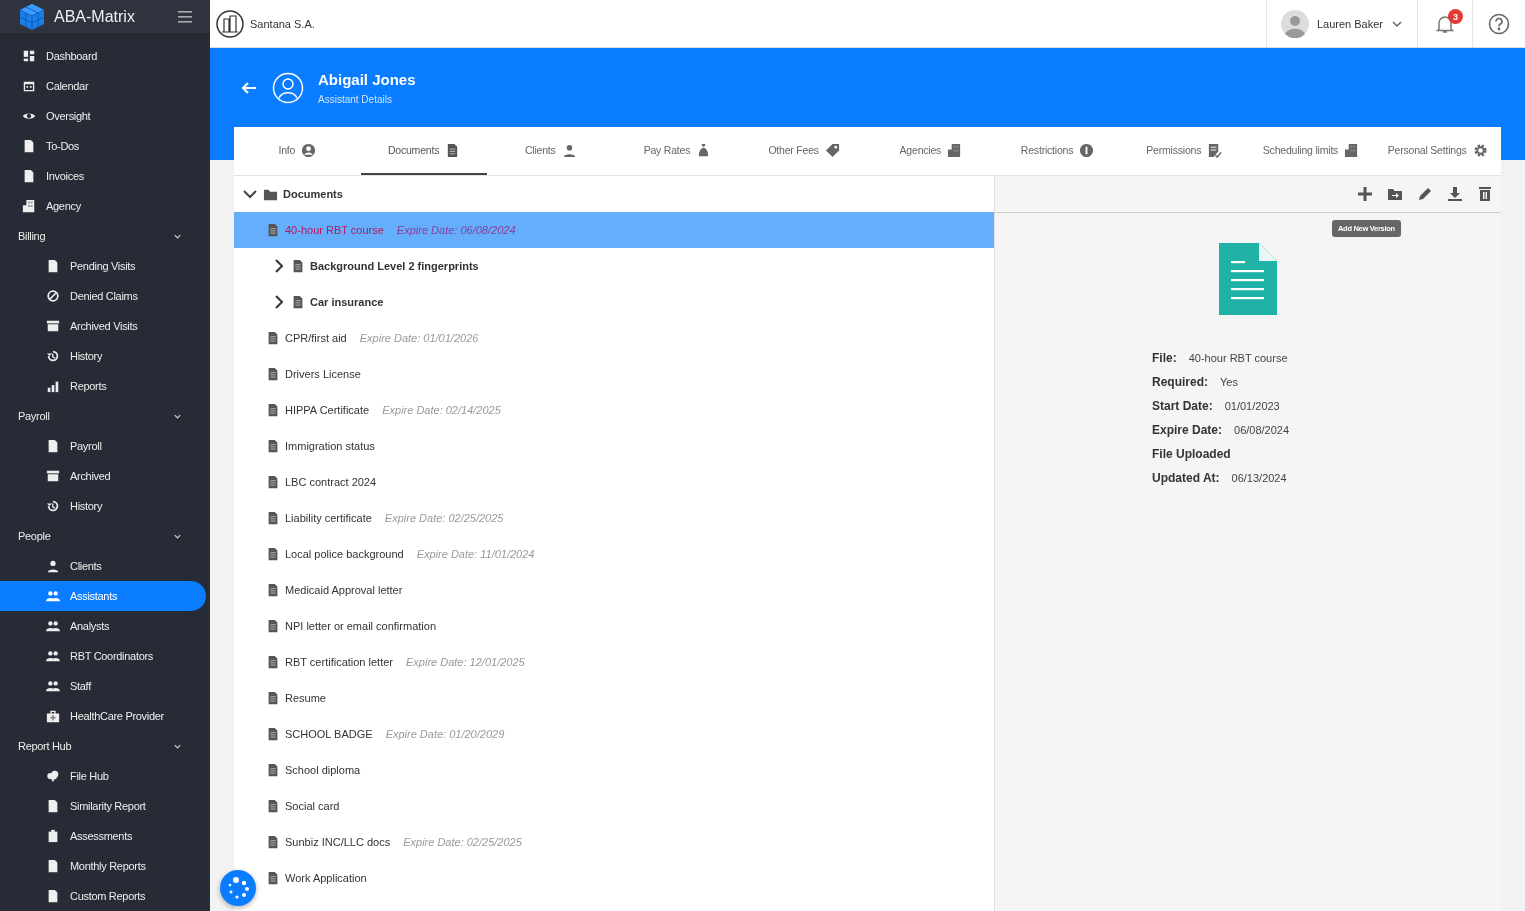  What do you see at coordinates (1485, 194) in the screenshot?
I see `trash-icon` at bounding box center [1485, 194].